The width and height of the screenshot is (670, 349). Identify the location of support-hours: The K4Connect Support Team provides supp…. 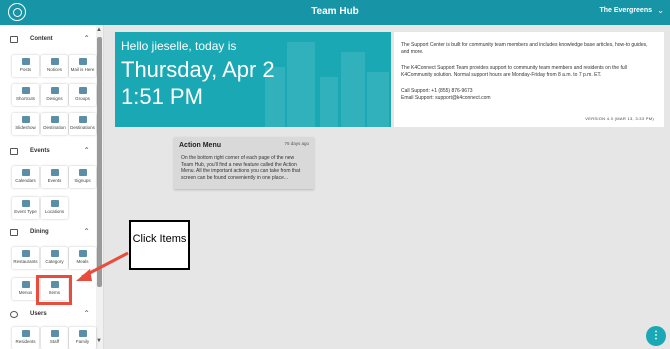
(514, 71).